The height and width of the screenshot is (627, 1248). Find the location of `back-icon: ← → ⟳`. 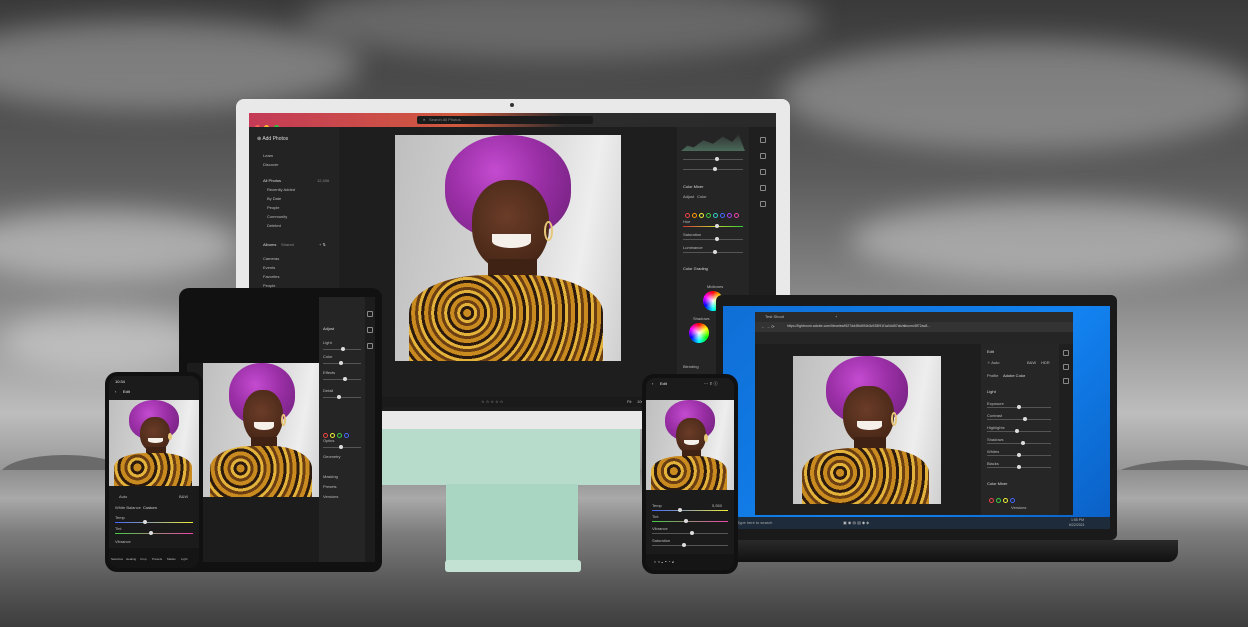

back-icon: ← → ⟳ is located at coordinates (768, 327).